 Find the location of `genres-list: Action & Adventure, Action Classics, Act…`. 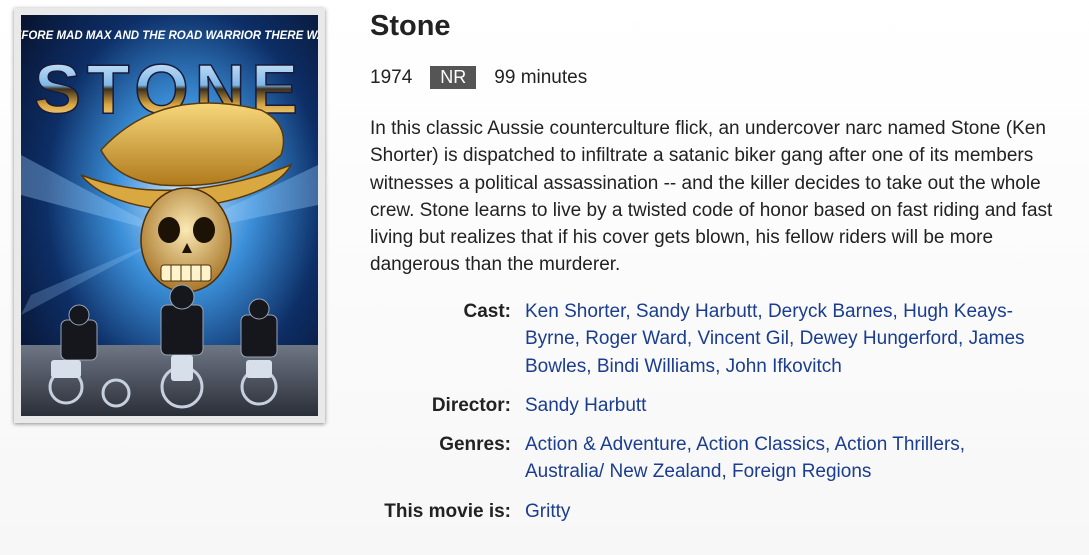

genres-list: Action & Adventure, Action Classics, Act… is located at coordinates (745, 458).